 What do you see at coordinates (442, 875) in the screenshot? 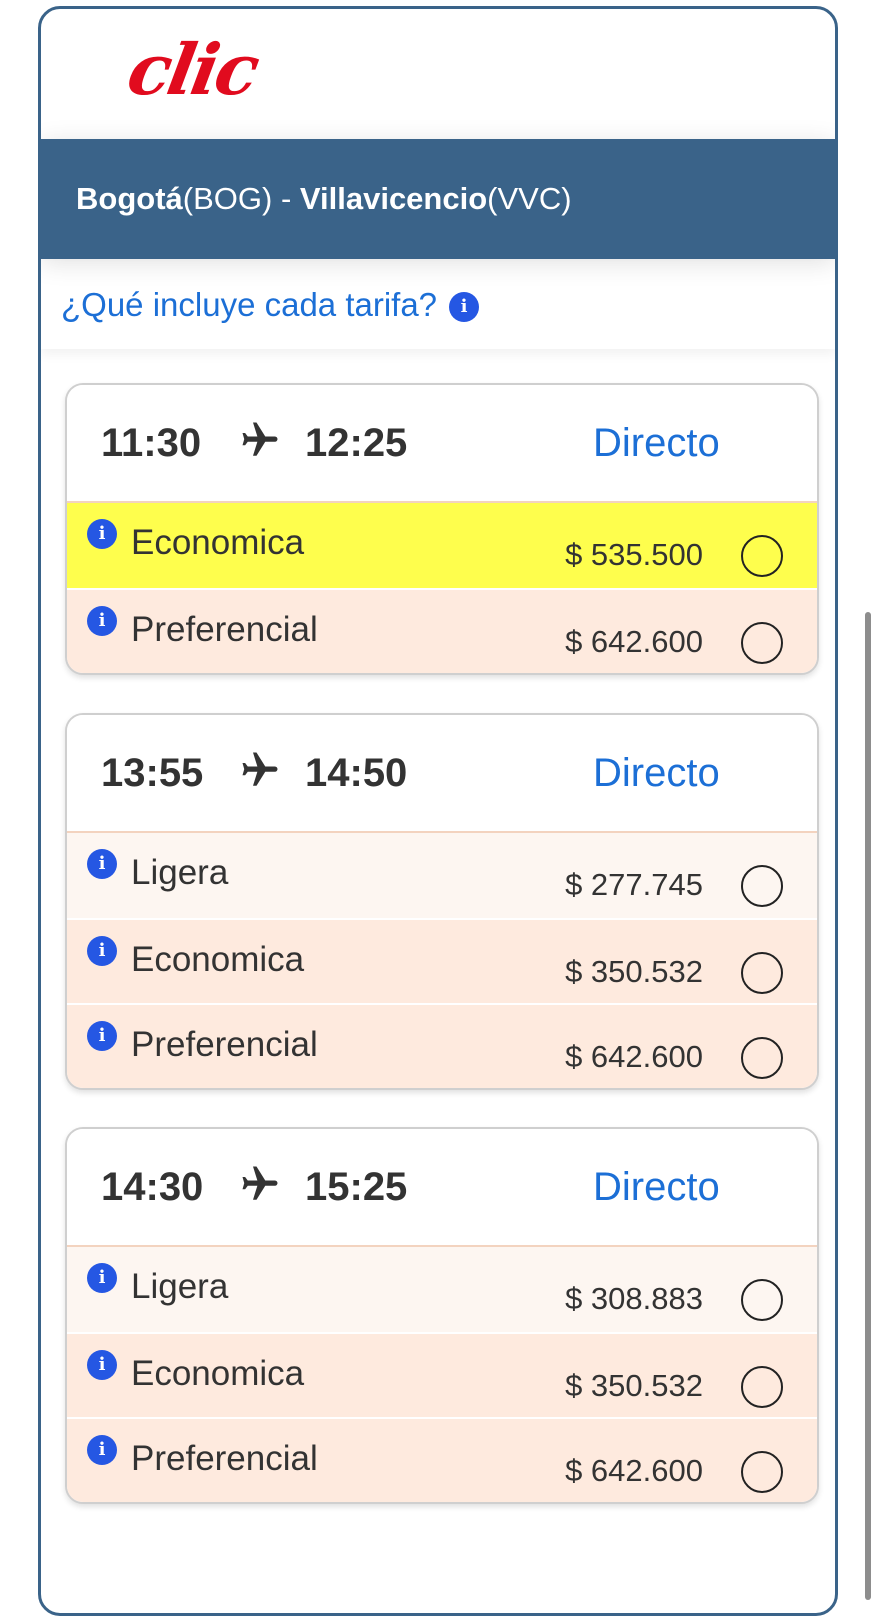
I see `fare-option: i Ligera $ 277.745` at bounding box center [442, 875].